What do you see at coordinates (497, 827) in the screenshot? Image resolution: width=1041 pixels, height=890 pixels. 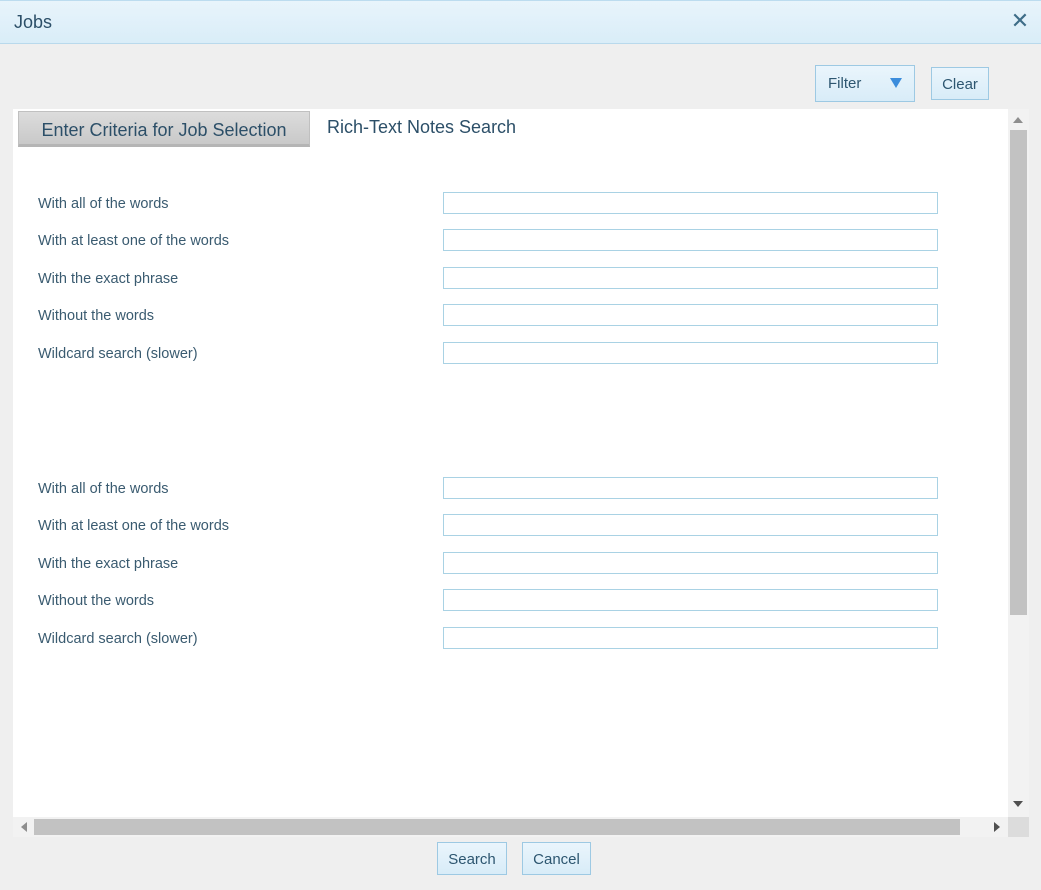 I see `horizontal-scroll-thumb` at bounding box center [497, 827].